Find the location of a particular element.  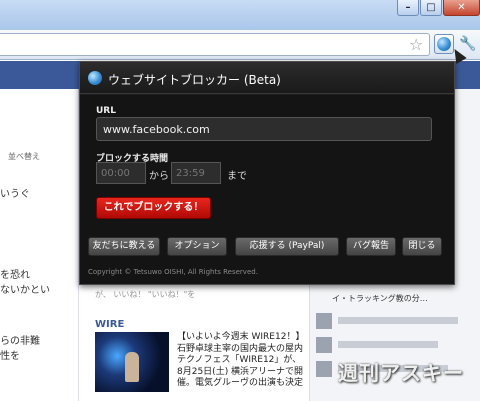

bug-report-button: バグ報告 is located at coordinates (371, 246).